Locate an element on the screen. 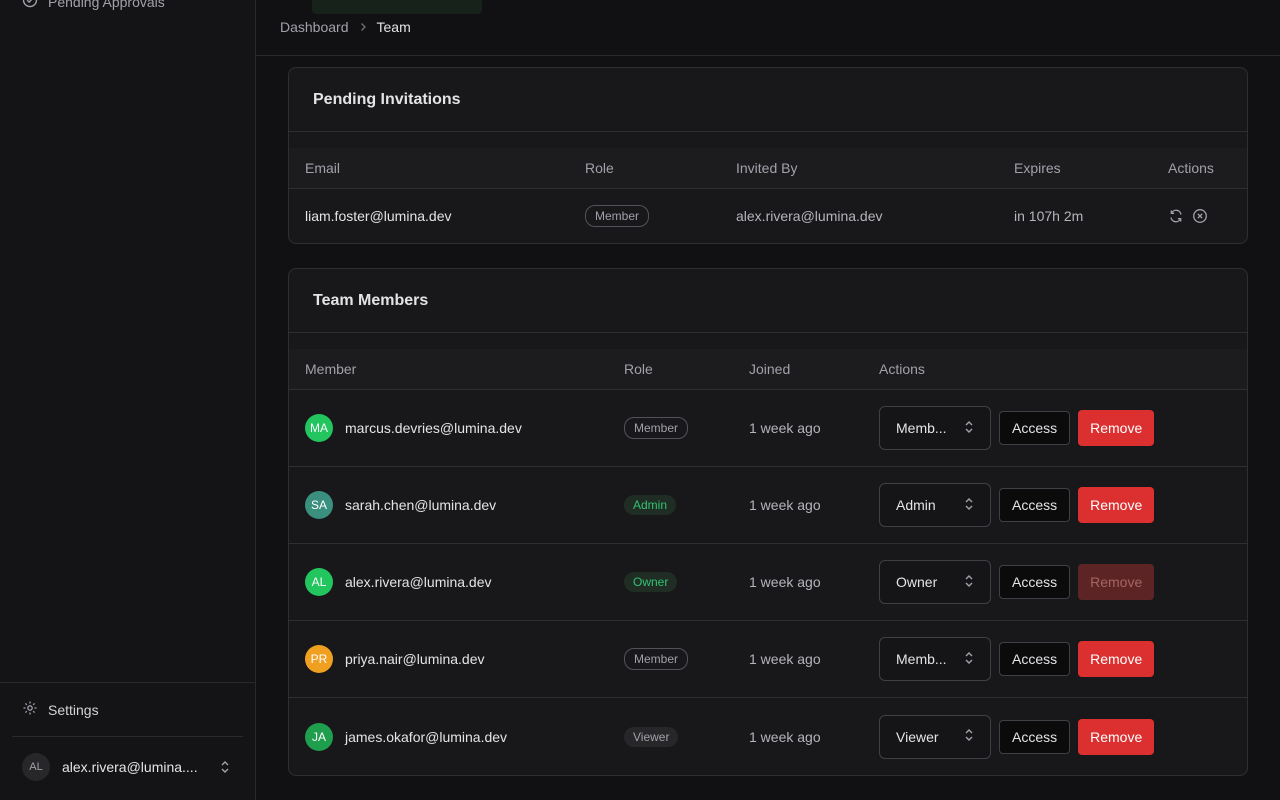 This screenshot has width=1280, height=800. role-select-value: Viewer is located at coordinates (917, 736).